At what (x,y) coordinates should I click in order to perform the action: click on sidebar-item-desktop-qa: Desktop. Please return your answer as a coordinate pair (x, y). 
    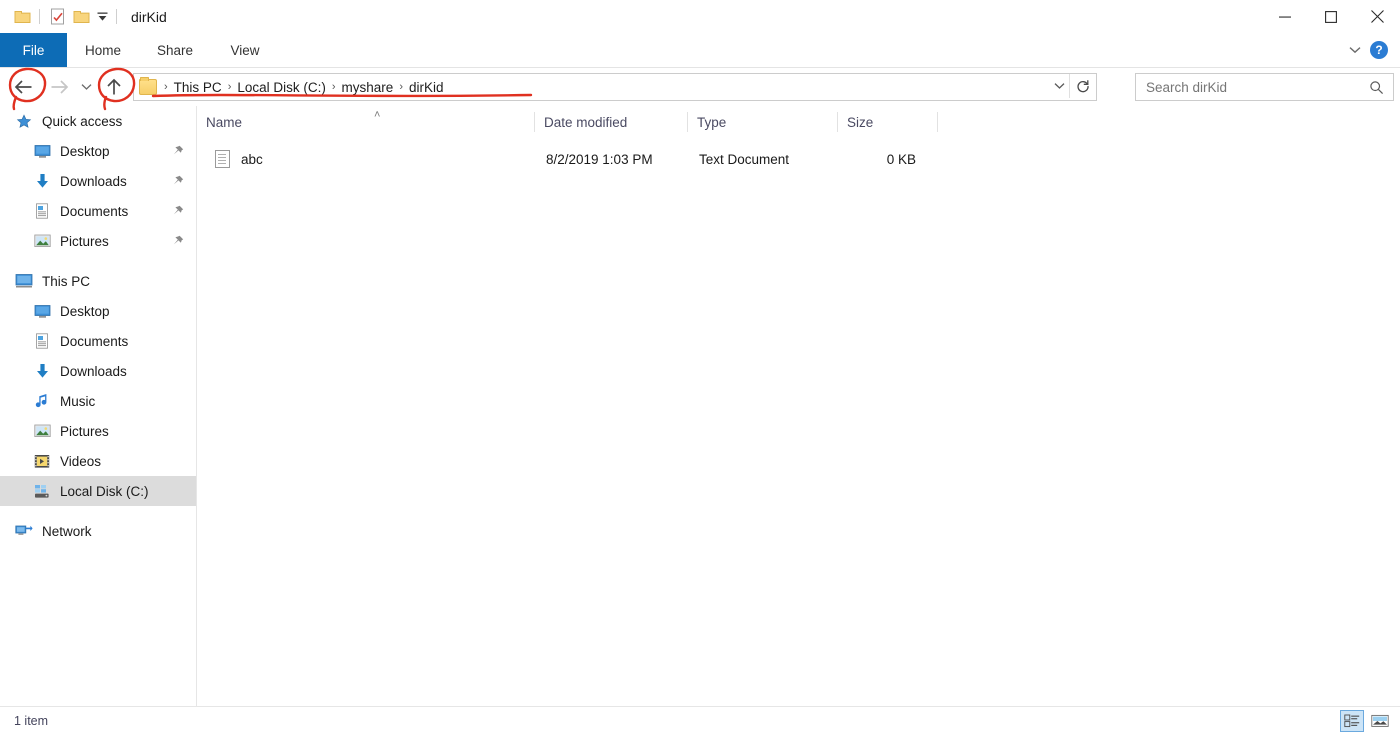
    Looking at the image, I should click on (98, 151).